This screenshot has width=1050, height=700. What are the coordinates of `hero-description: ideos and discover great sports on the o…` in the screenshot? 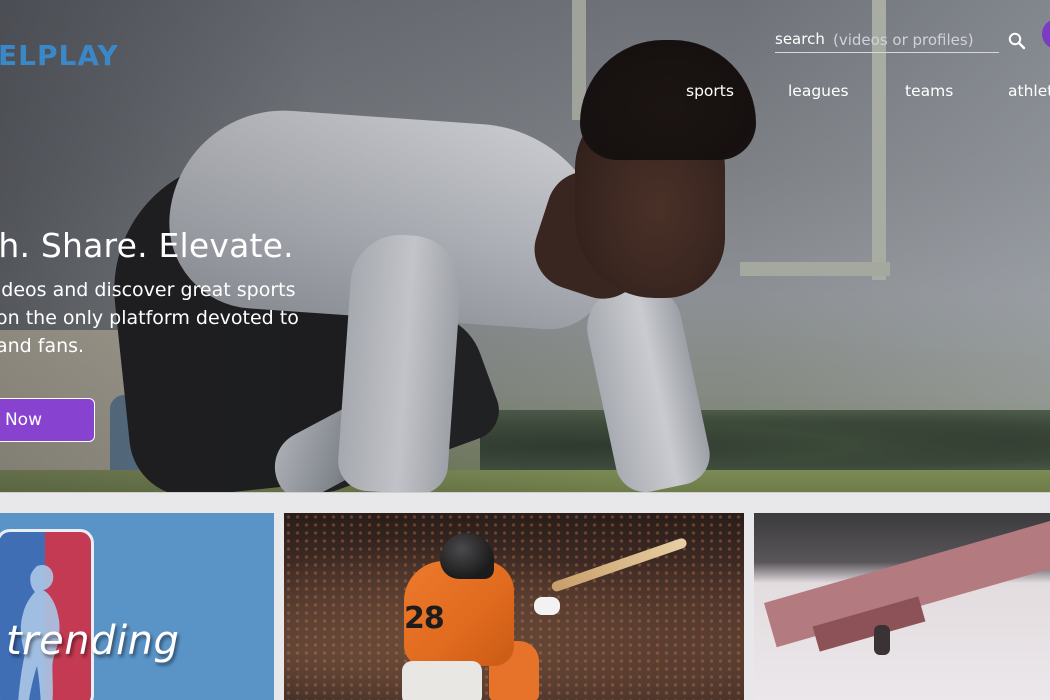 It's located at (158, 318).